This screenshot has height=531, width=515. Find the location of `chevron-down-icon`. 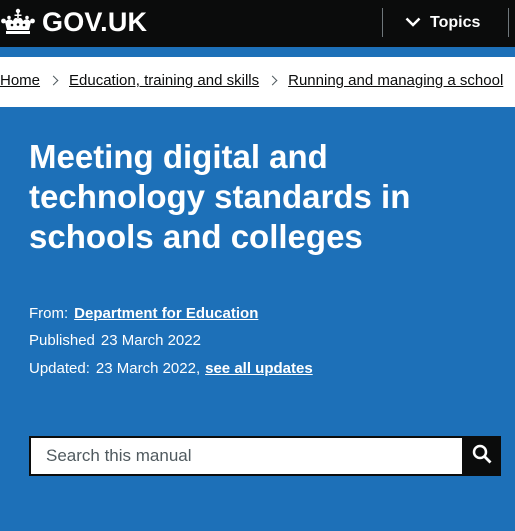

chevron-down-icon is located at coordinates (417, 23).